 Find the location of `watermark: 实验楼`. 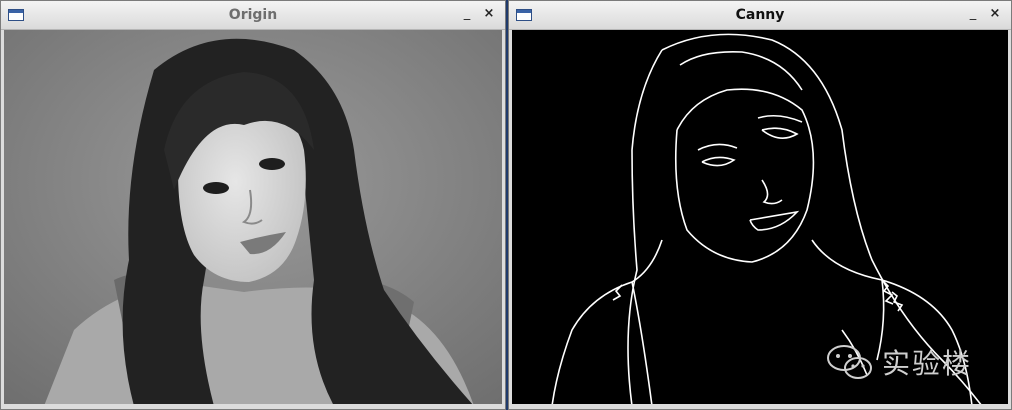

watermark: 实验楼 is located at coordinates (899, 362).